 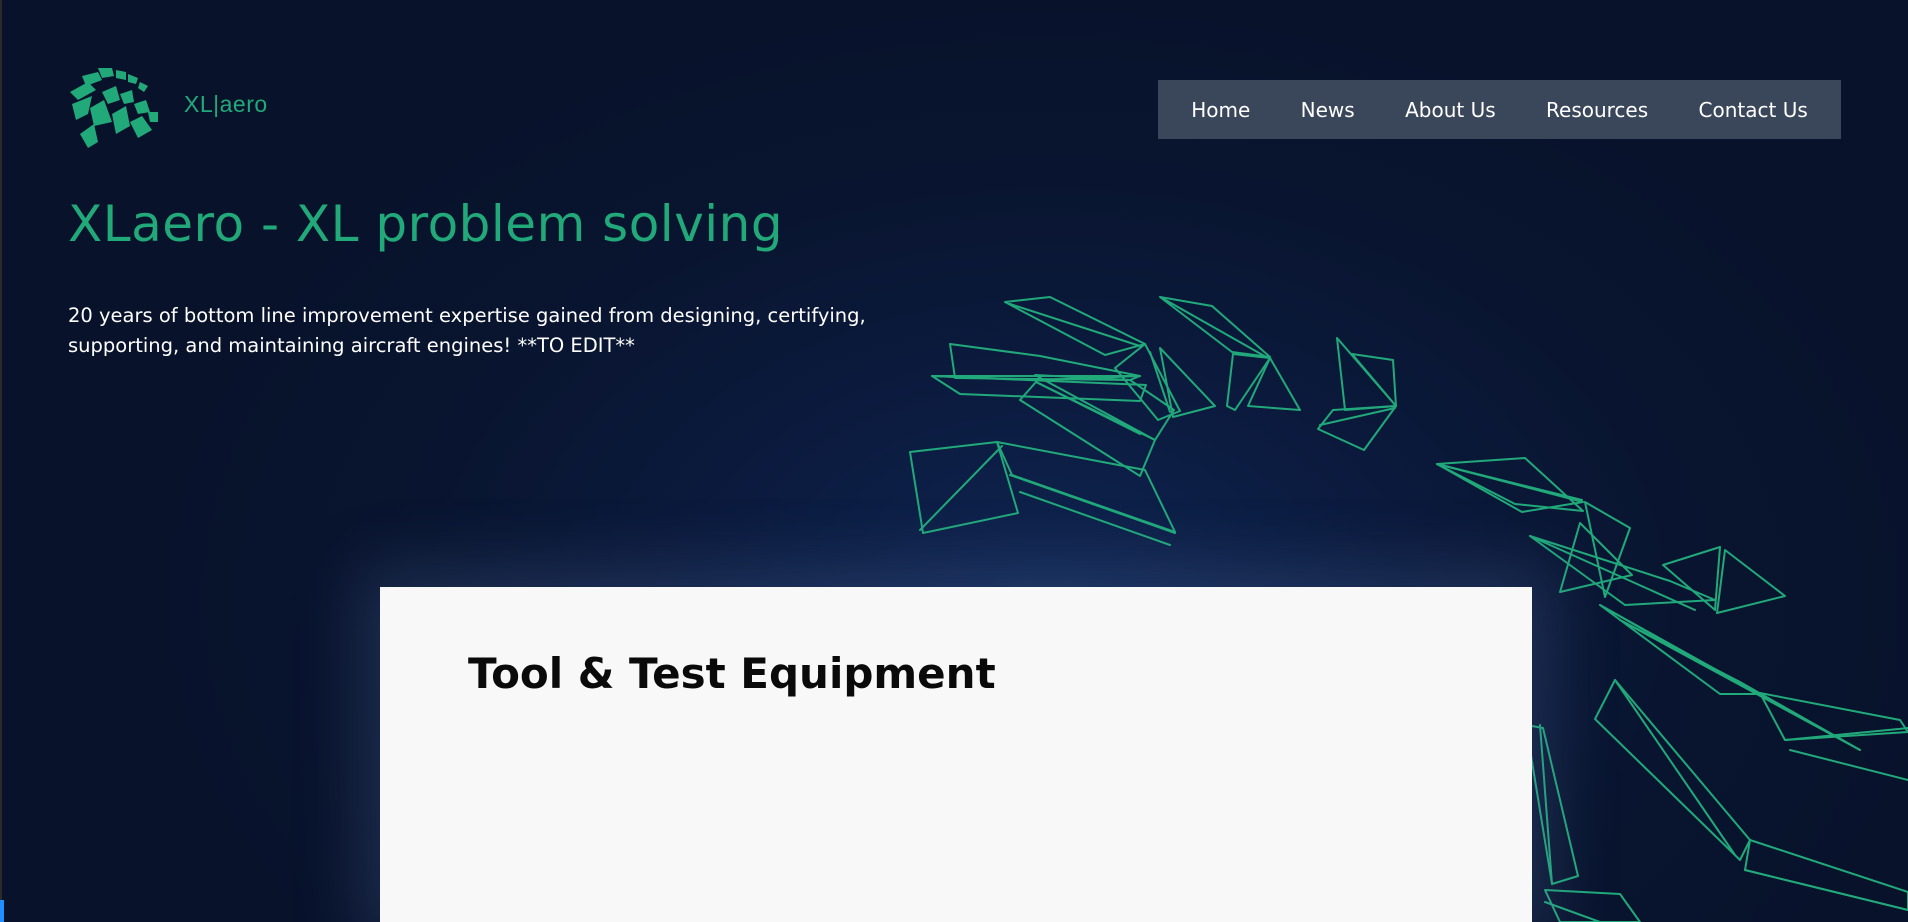 I want to click on nav-item-contact-us: Contact Us, so click(x=1753, y=110).